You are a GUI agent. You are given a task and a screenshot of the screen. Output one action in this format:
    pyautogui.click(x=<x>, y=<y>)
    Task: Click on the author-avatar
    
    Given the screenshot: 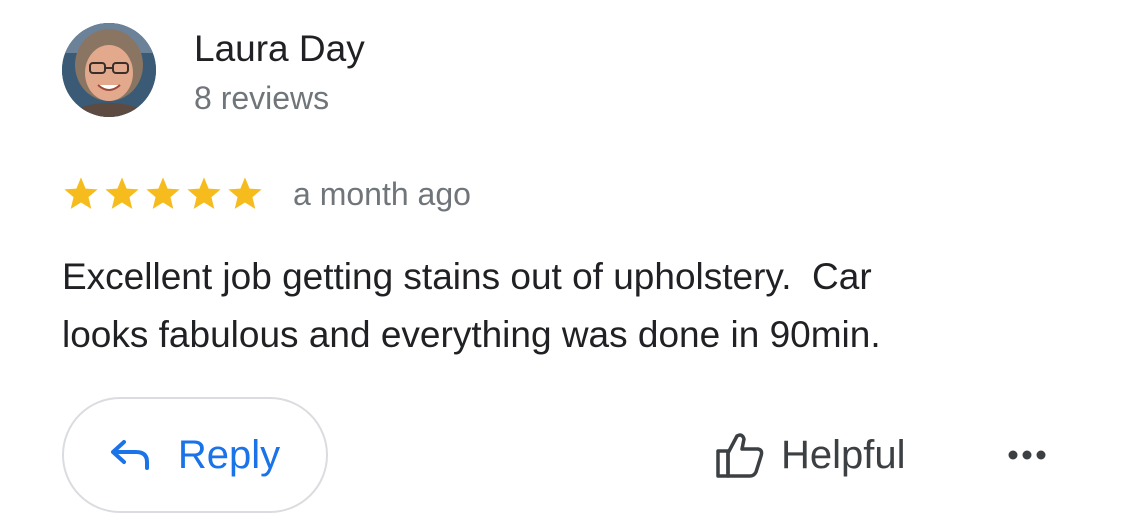 What is the action you would take?
    pyautogui.click(x=109, y=70)
    